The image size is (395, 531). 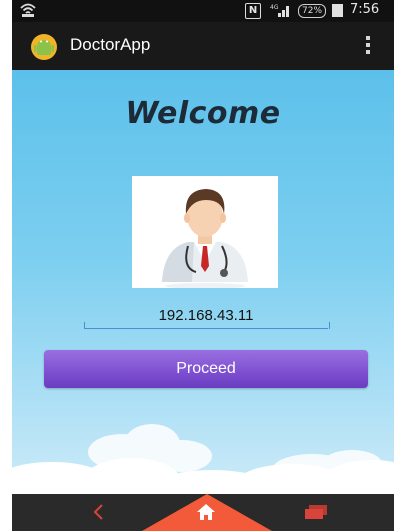 What do you see at coordinates (337, 10) in the screenshot?
I see `battery-icon` at bounding box center [337, 10].